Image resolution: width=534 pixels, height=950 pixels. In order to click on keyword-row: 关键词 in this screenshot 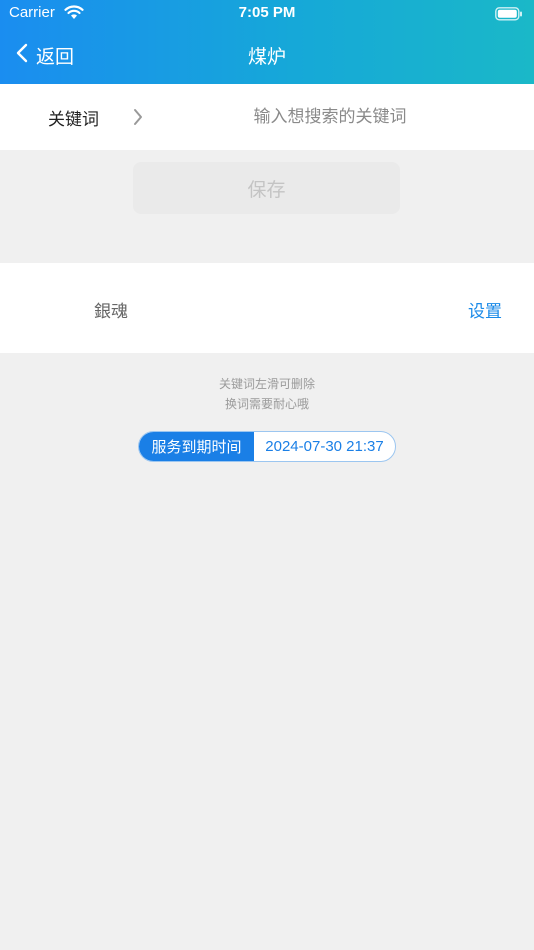, I will do `click(267, 117)`.